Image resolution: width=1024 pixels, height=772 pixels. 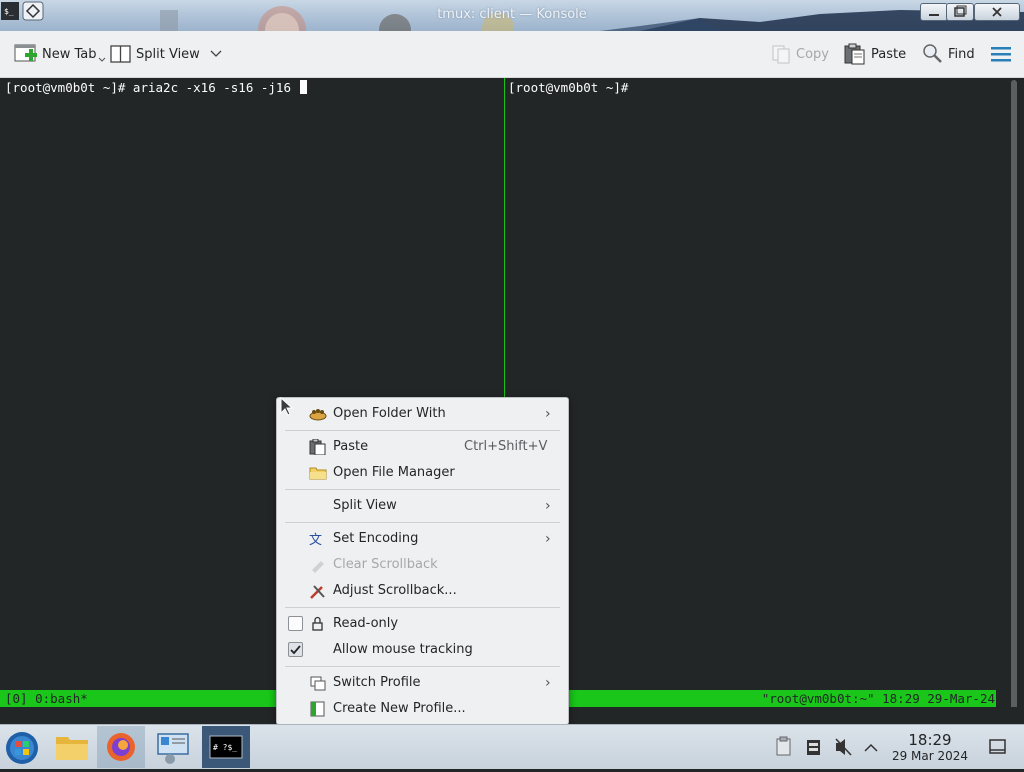 I want to click on taskbar-clock: 18:29 29 Mar 2024, so click(x=930, y=748).